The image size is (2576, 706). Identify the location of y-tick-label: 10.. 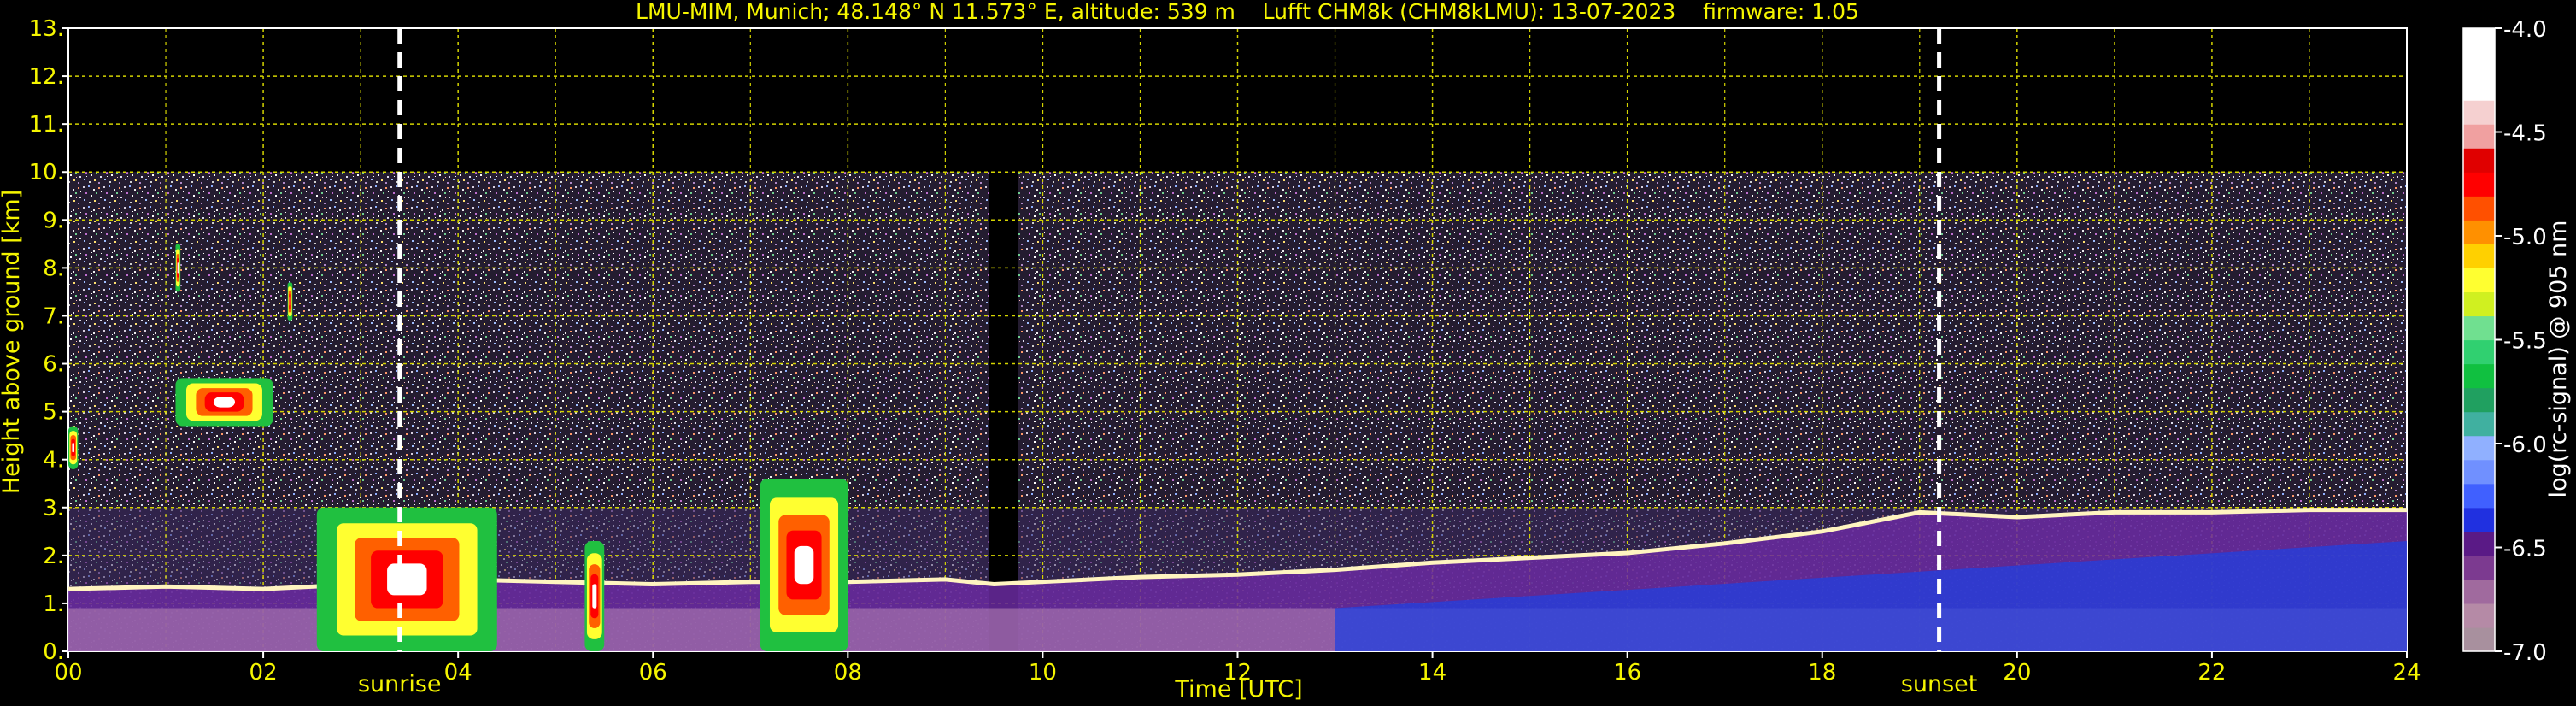
(46, 172).